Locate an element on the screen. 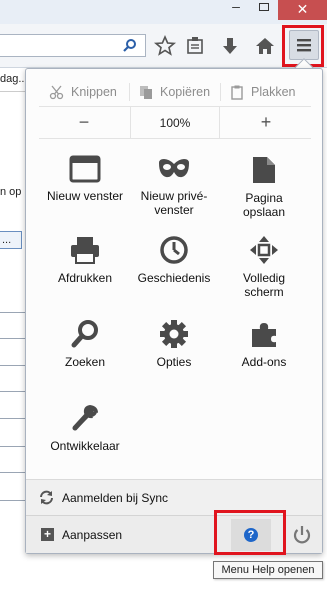  sync-label: Aanmelden bij Sync is located at coordinates (115, 498).